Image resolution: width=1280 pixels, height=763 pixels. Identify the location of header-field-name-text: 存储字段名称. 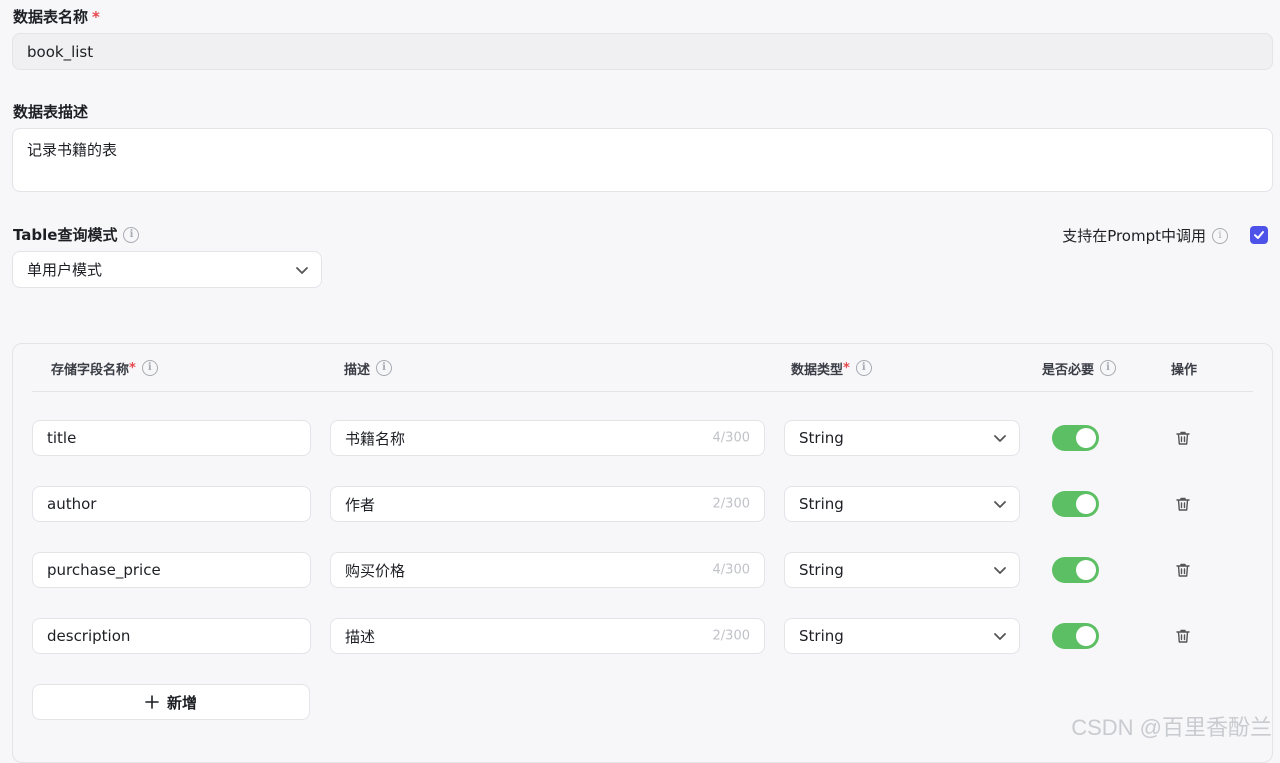
(90, 370).